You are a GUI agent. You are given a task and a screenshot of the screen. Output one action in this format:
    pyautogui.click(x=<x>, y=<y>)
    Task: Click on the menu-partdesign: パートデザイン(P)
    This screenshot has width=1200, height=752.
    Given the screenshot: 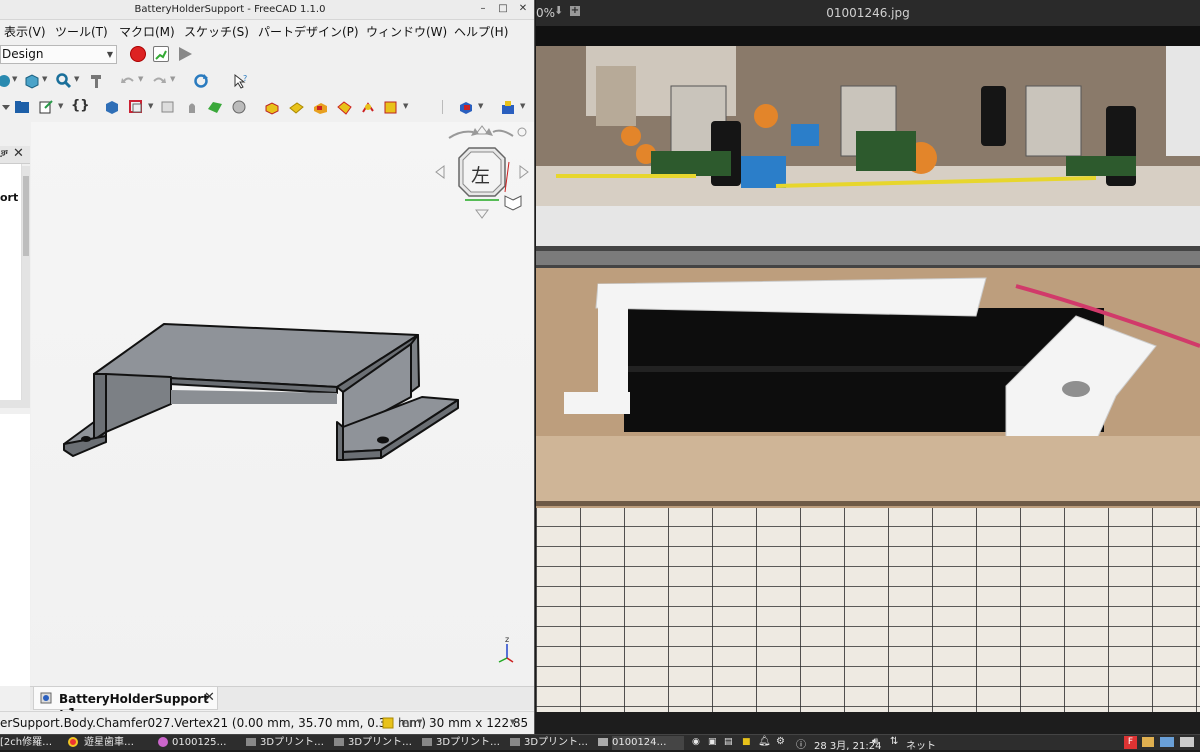 What is the action you would take?
    pyautogui.click(x=308, y=31)
    